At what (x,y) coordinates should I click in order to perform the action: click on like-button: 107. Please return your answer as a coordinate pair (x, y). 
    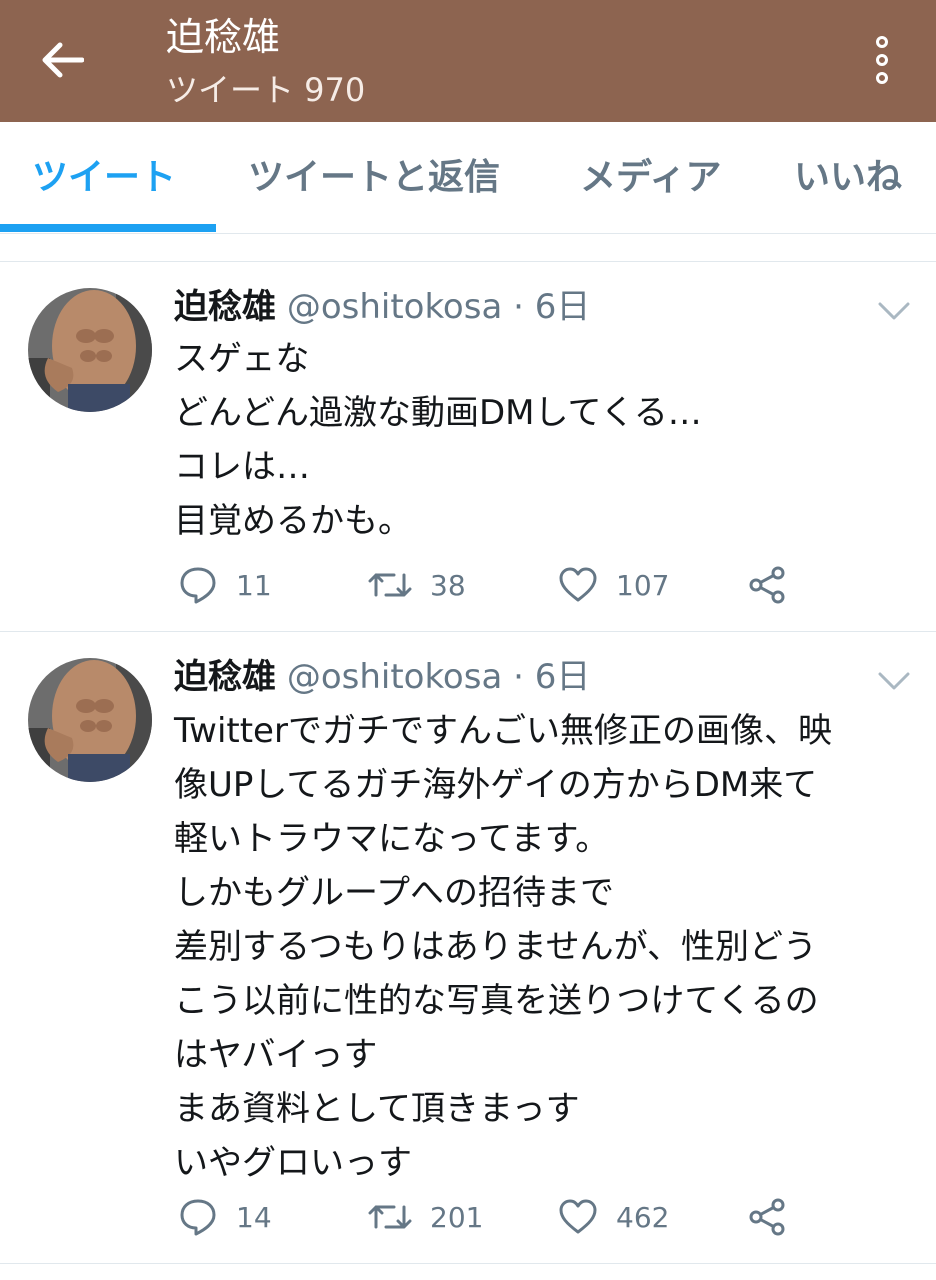
    Looking at the image, I should click on (613, 585).